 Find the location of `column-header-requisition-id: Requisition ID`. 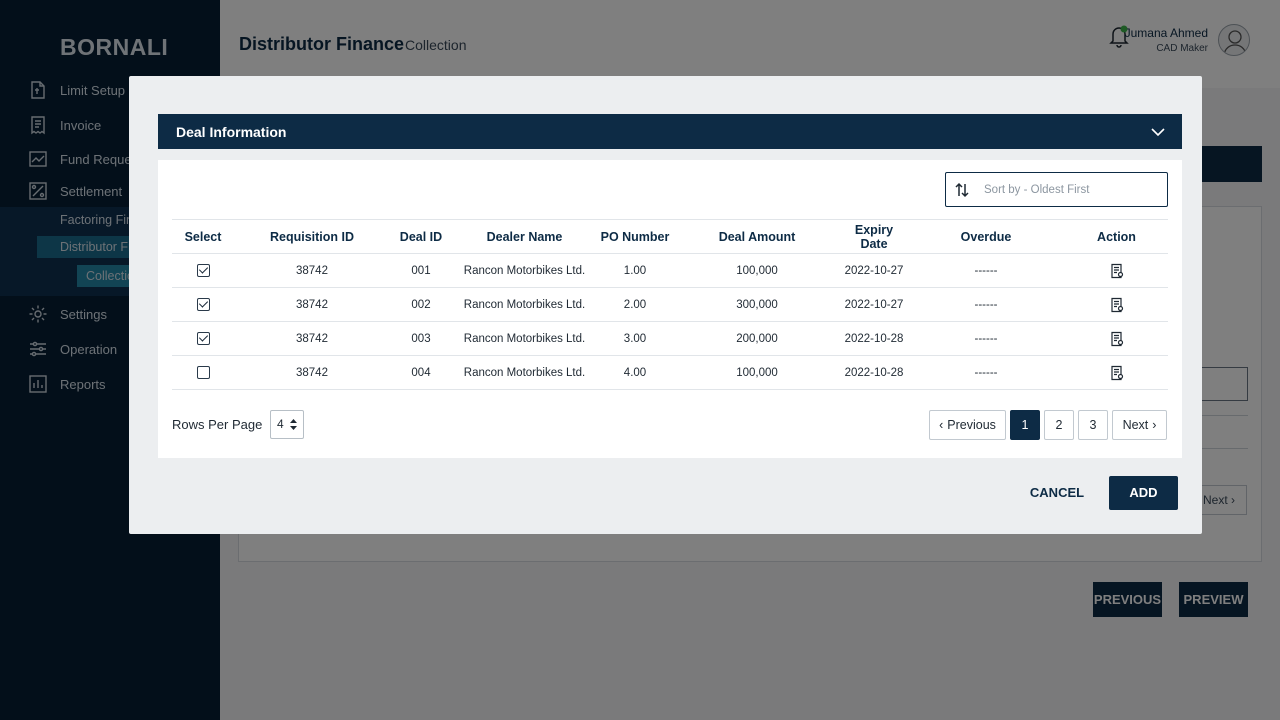

column-header-requisition-id: Requisition ID is located at coordinates (312, 236).